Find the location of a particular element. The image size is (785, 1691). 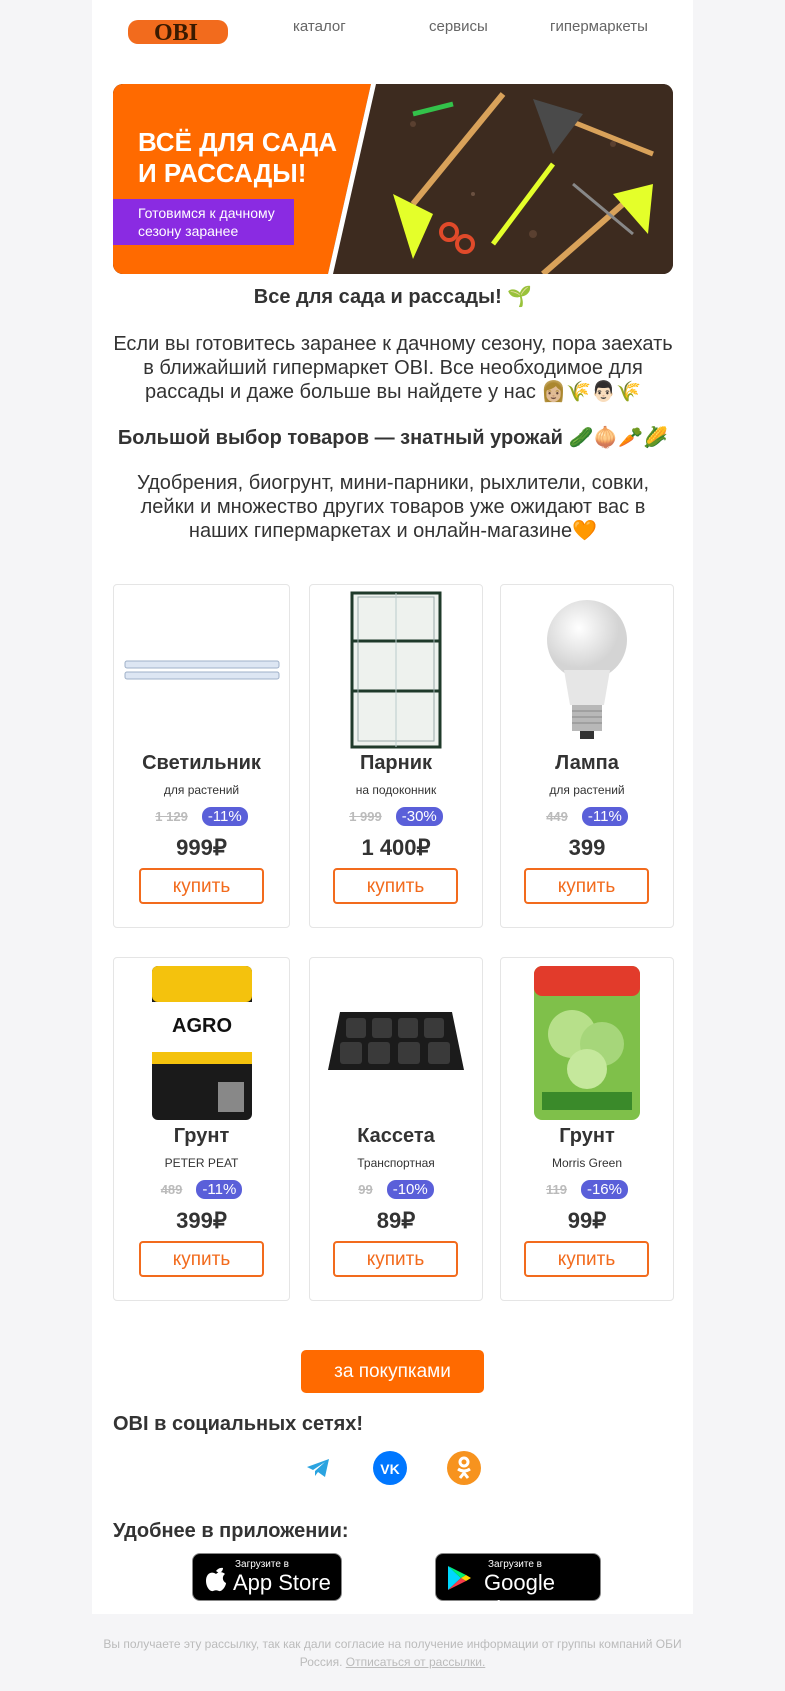

price-line: 99 -10% is located at coordinates (396, 1189).